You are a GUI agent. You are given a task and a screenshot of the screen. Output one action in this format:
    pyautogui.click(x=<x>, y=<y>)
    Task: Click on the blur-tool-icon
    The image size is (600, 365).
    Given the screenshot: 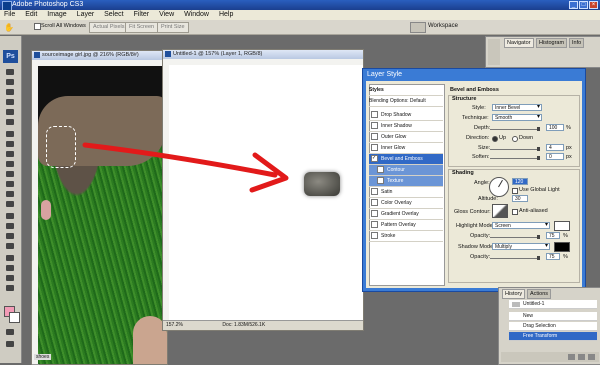 What is the action you would take?
    pyautogui.click(x=10, y=194)
    